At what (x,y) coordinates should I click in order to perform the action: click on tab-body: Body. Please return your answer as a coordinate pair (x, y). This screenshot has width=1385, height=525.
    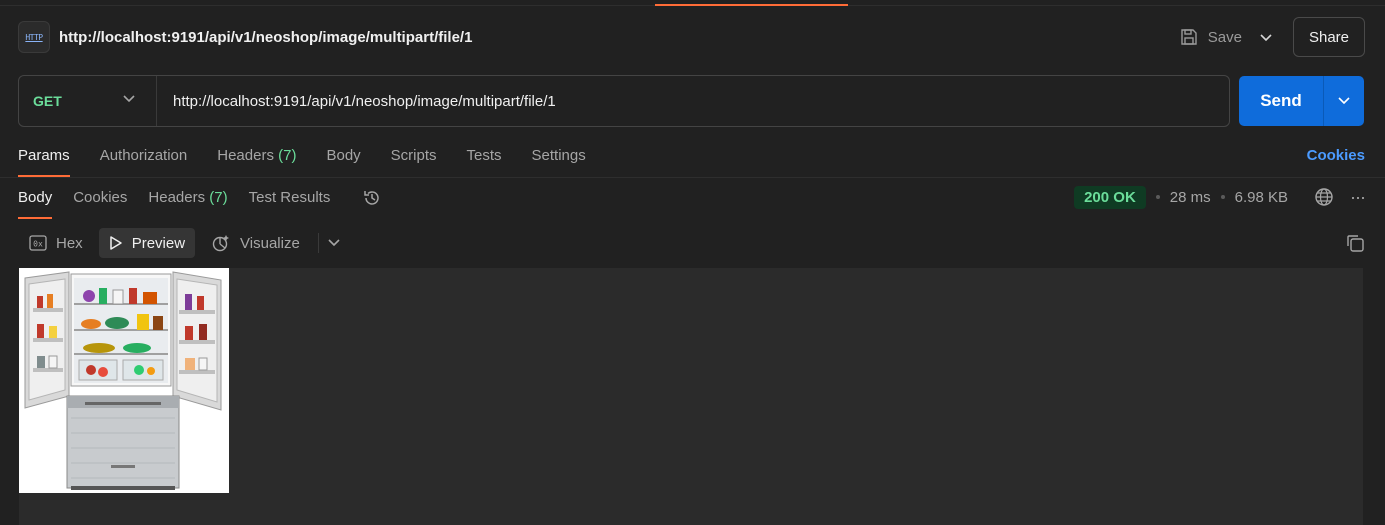
    Looking at the image, I should click on (343, 158).